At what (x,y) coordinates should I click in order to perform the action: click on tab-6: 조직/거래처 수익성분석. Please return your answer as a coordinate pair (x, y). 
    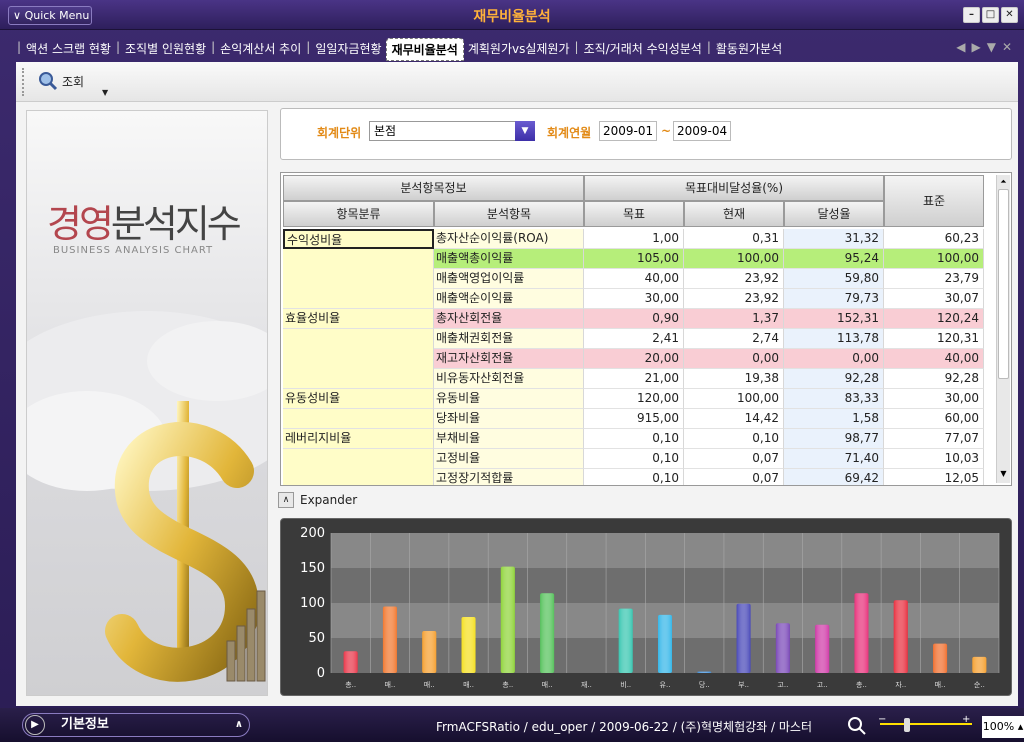
    Looking at the image, I should click on (643, 50).